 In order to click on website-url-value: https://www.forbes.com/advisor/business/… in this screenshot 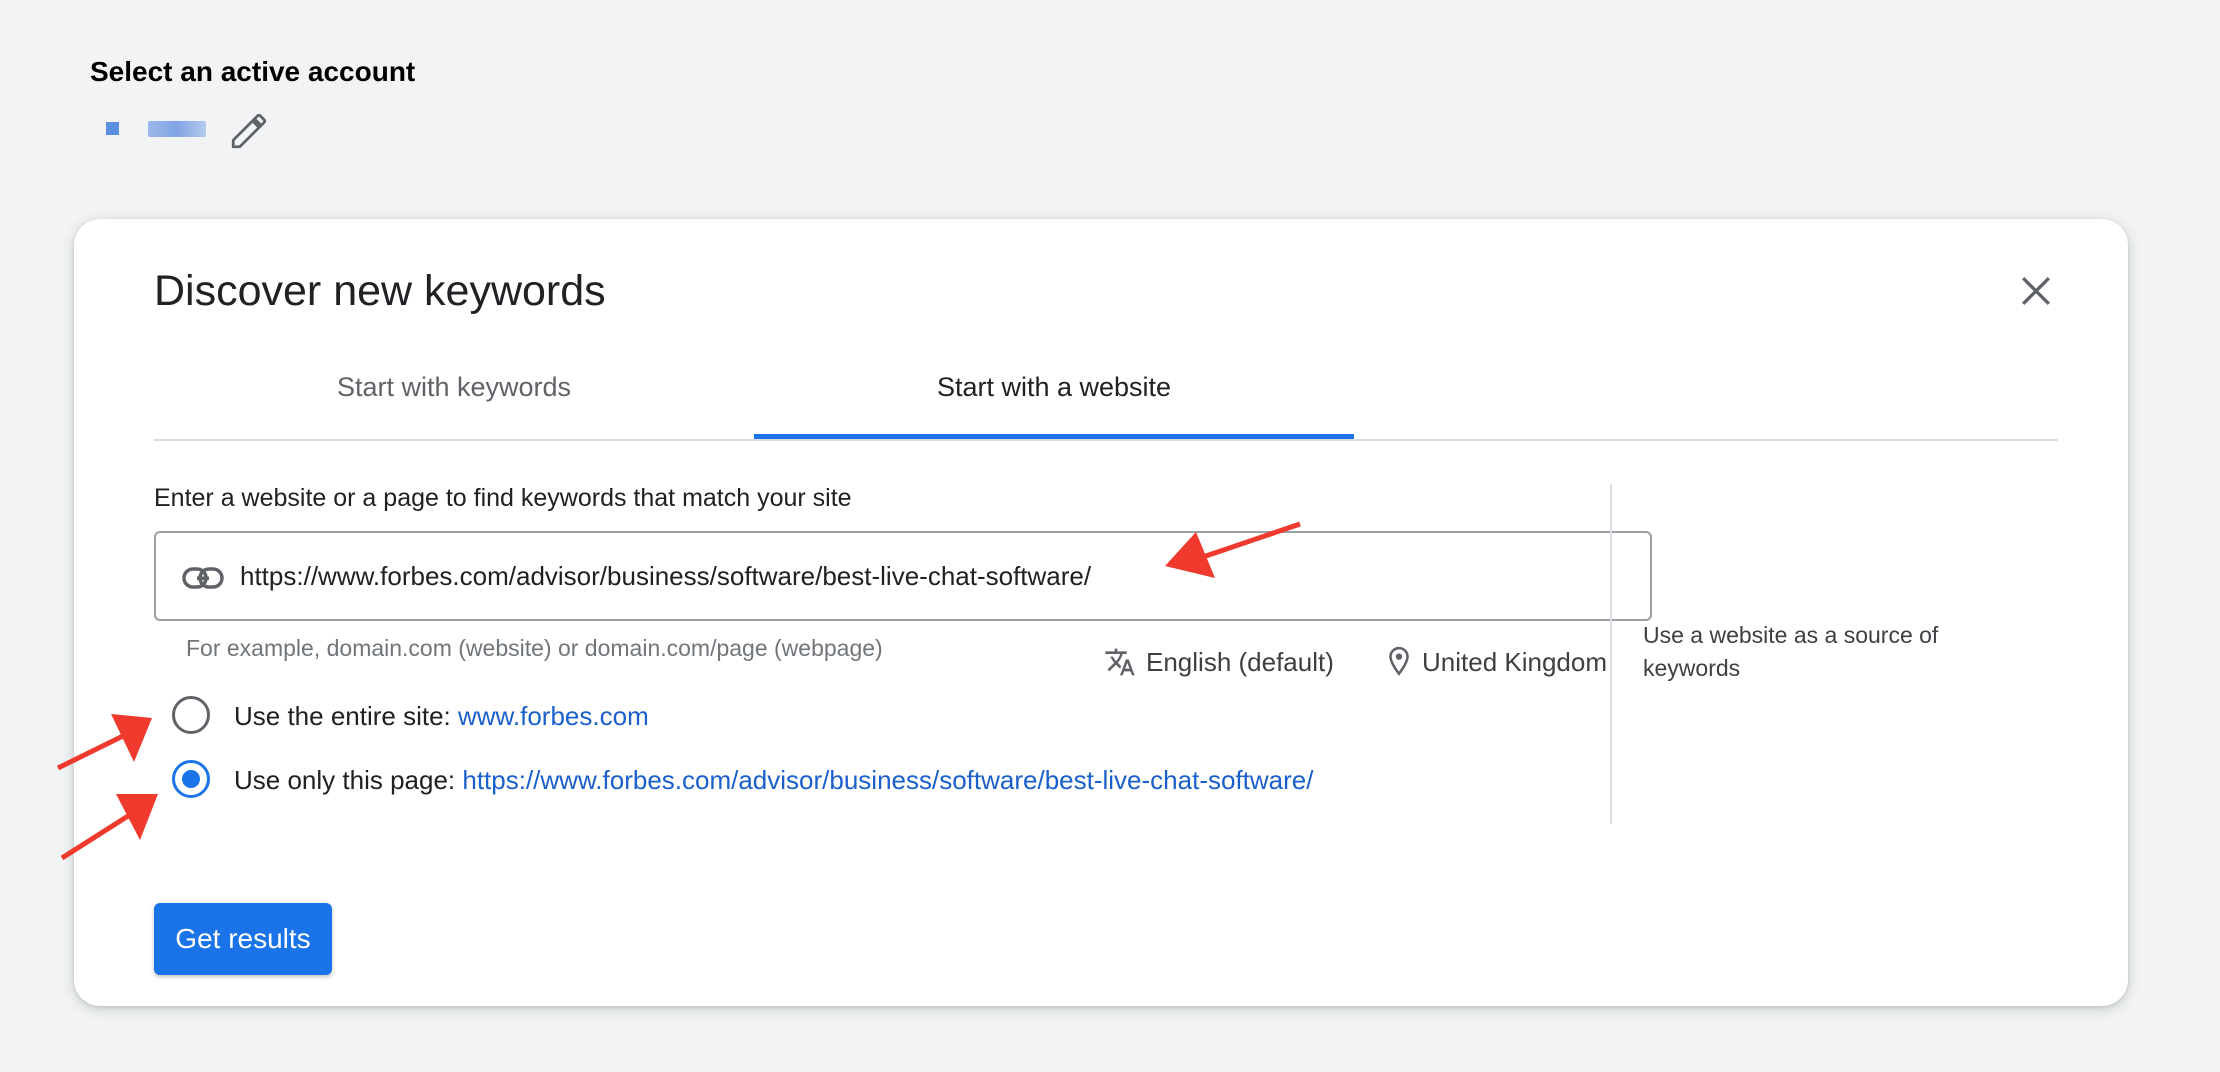, I will do `click(666, 576)`.